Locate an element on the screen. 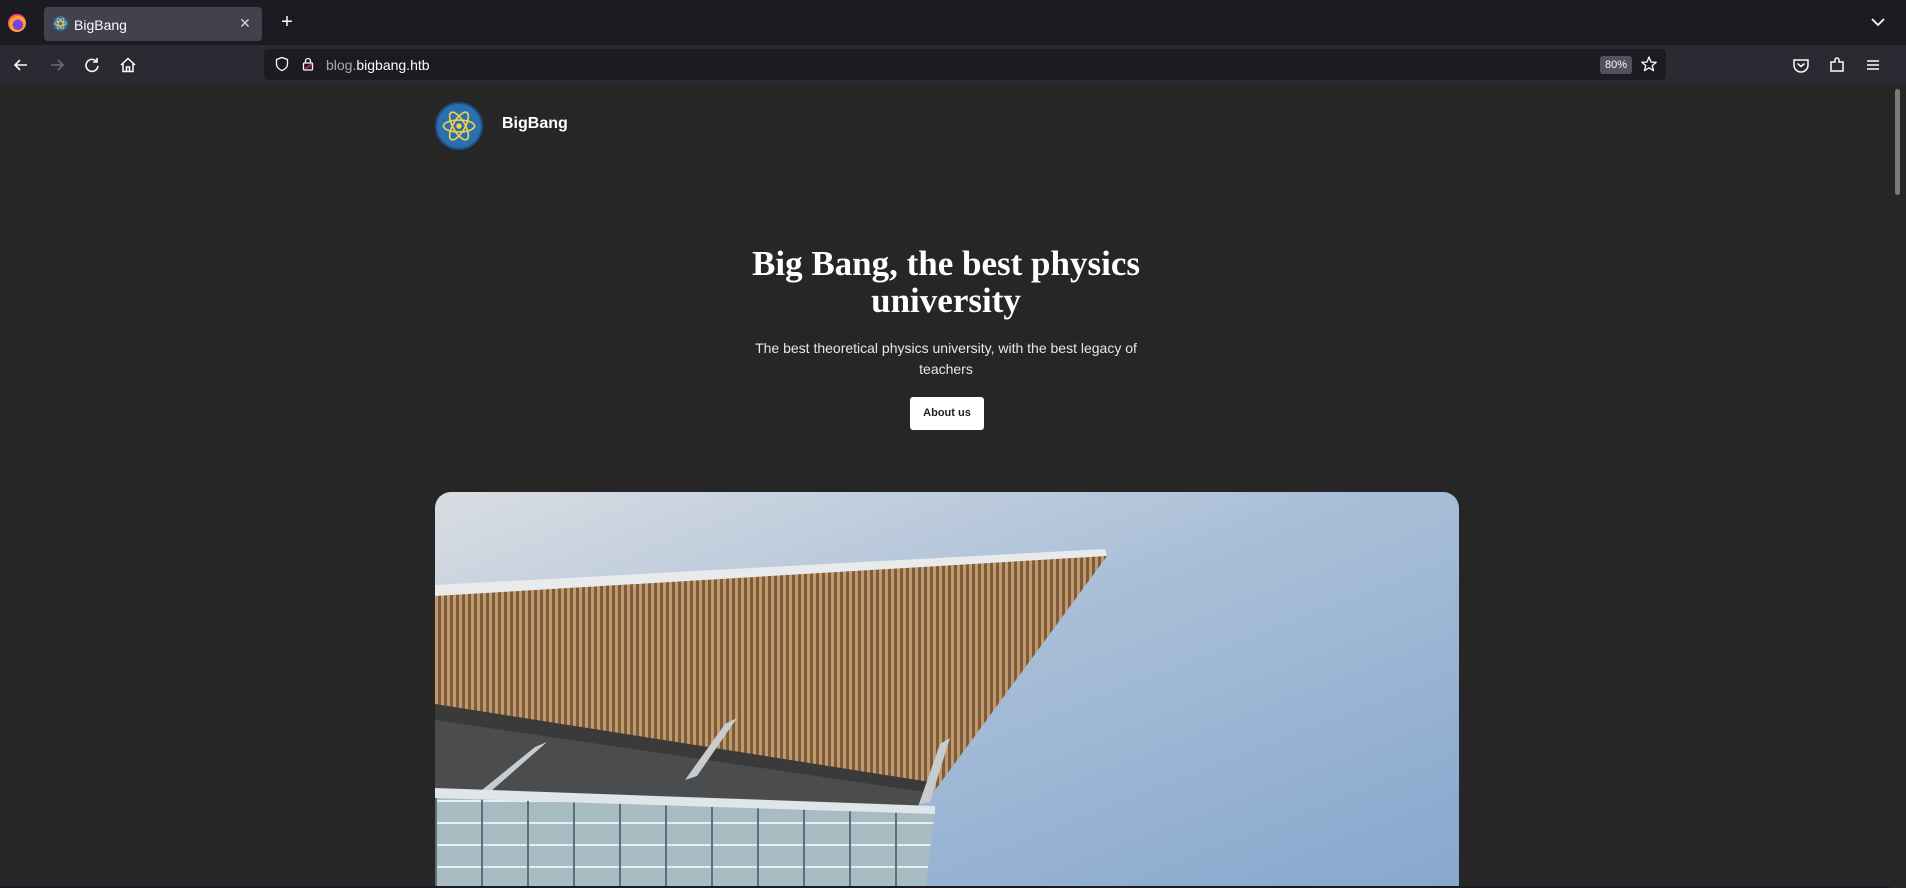 Image resolution: width=1906 pixels, height=888 pixels. url-domain: bigbang.htb is located at coordinates (393, 65).